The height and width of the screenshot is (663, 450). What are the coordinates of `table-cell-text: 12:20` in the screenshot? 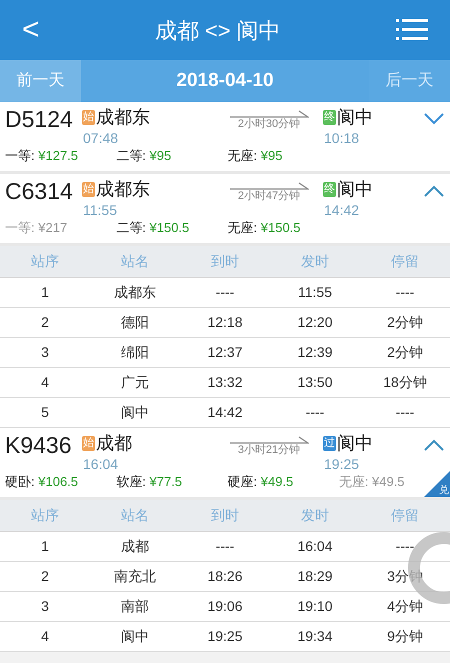 It's located at (315, 322).